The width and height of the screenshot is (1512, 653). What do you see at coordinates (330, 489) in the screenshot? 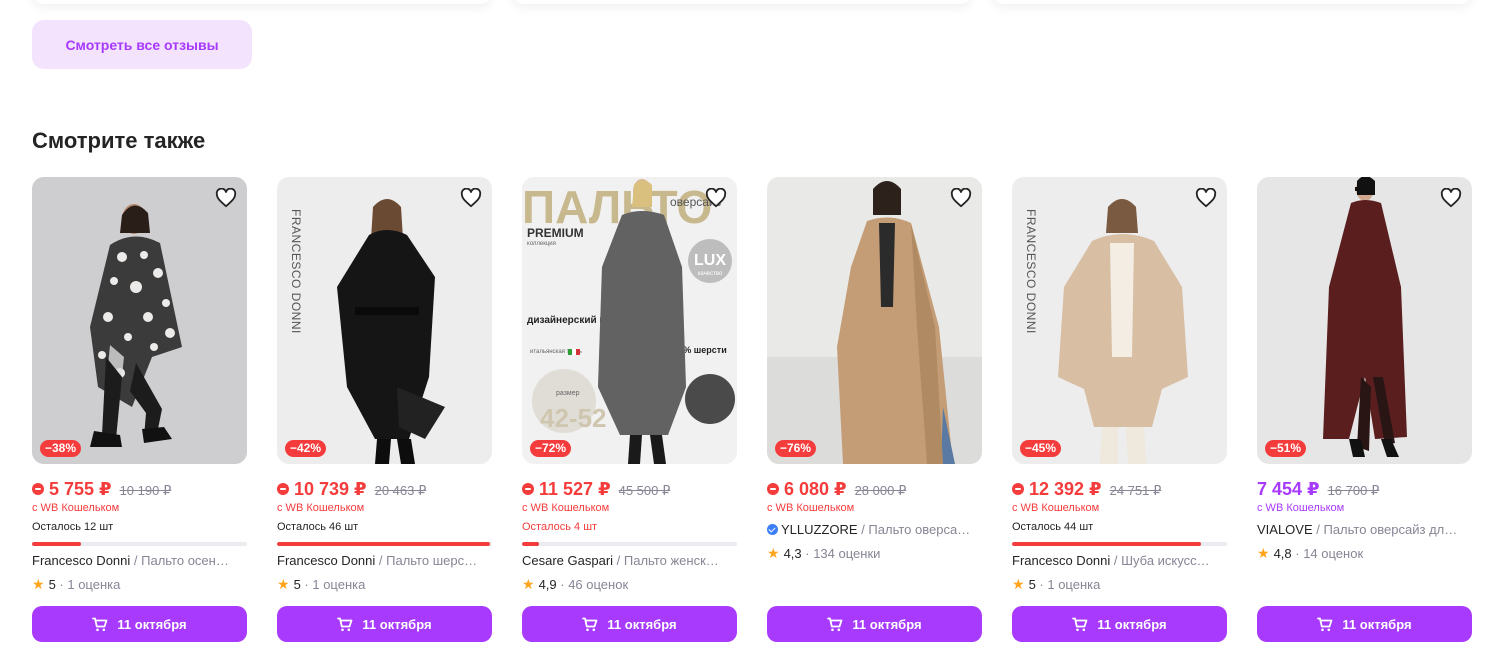
I see `price: 10 739 ₽` at bounding box center [330, 489].